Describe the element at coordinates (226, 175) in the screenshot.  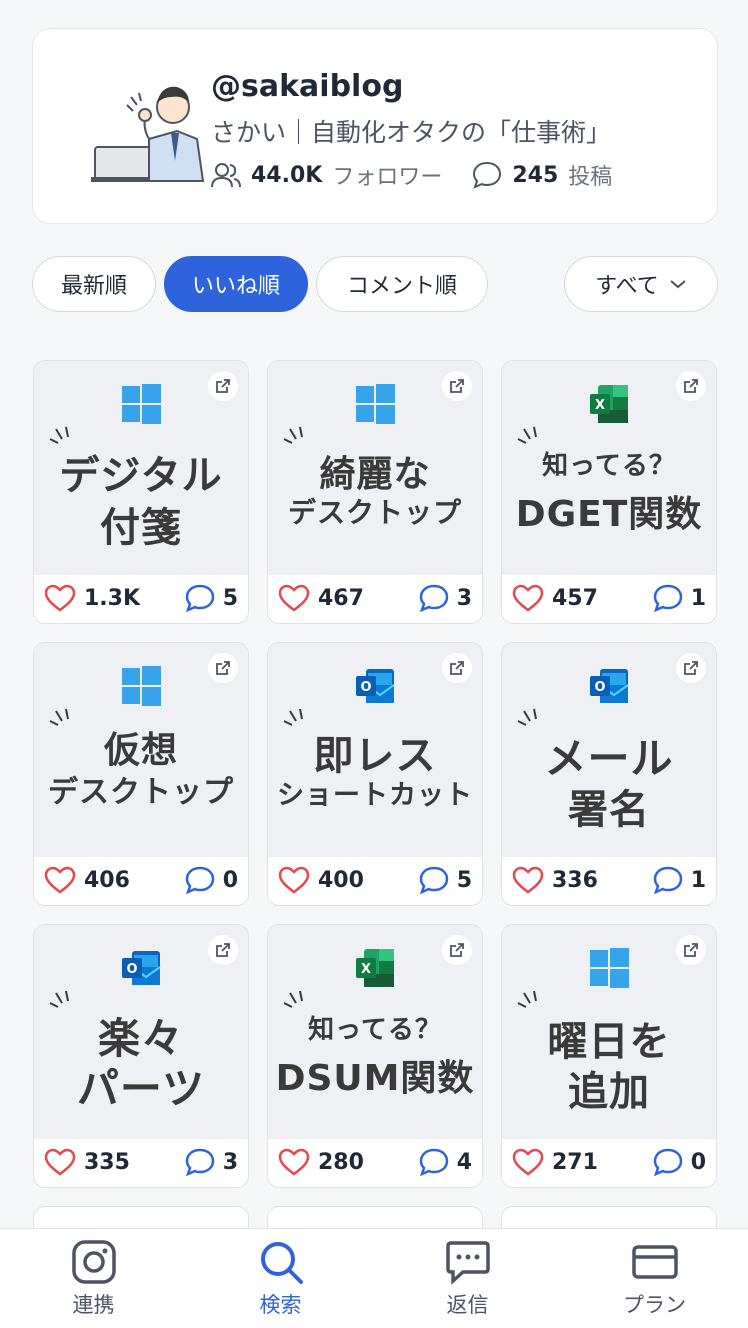
I see `users-icon` at that location.